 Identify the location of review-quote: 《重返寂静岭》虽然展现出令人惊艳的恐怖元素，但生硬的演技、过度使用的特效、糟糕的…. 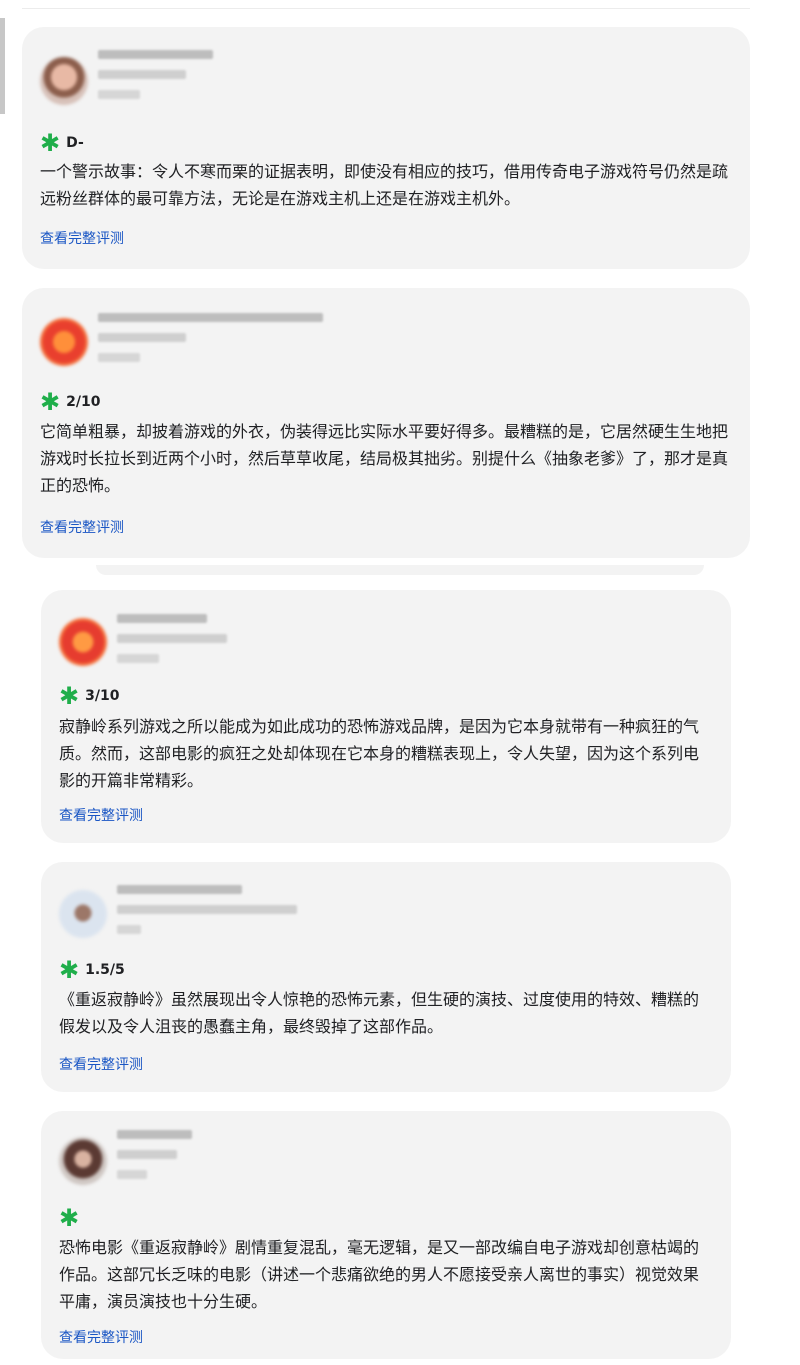
(379, 1013).